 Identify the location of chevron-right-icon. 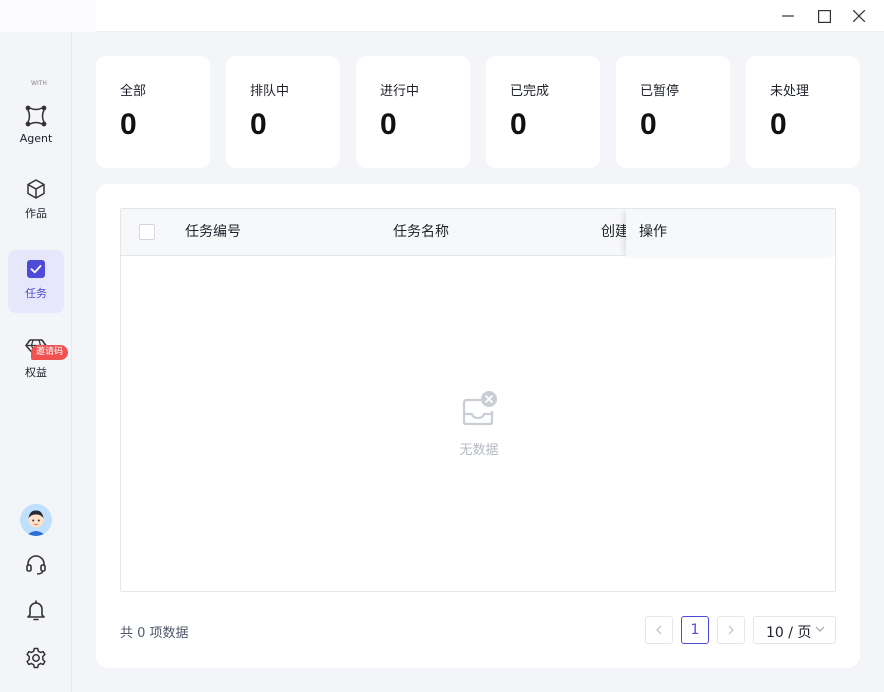
(731, 630).